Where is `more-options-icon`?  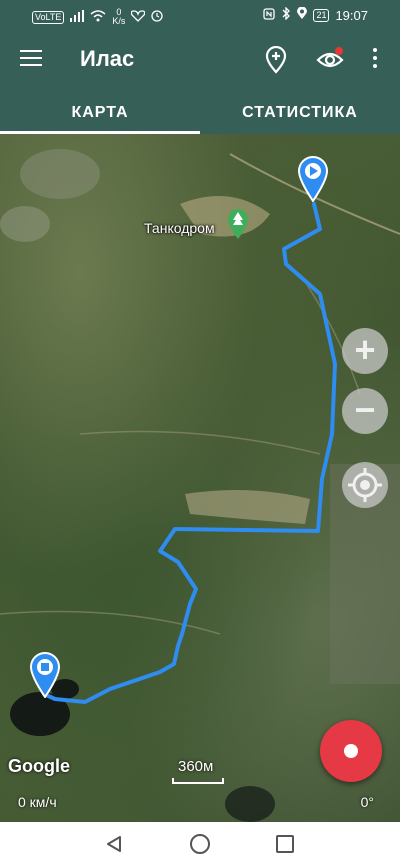
more-options-icon is located at coordinates (375, 60).